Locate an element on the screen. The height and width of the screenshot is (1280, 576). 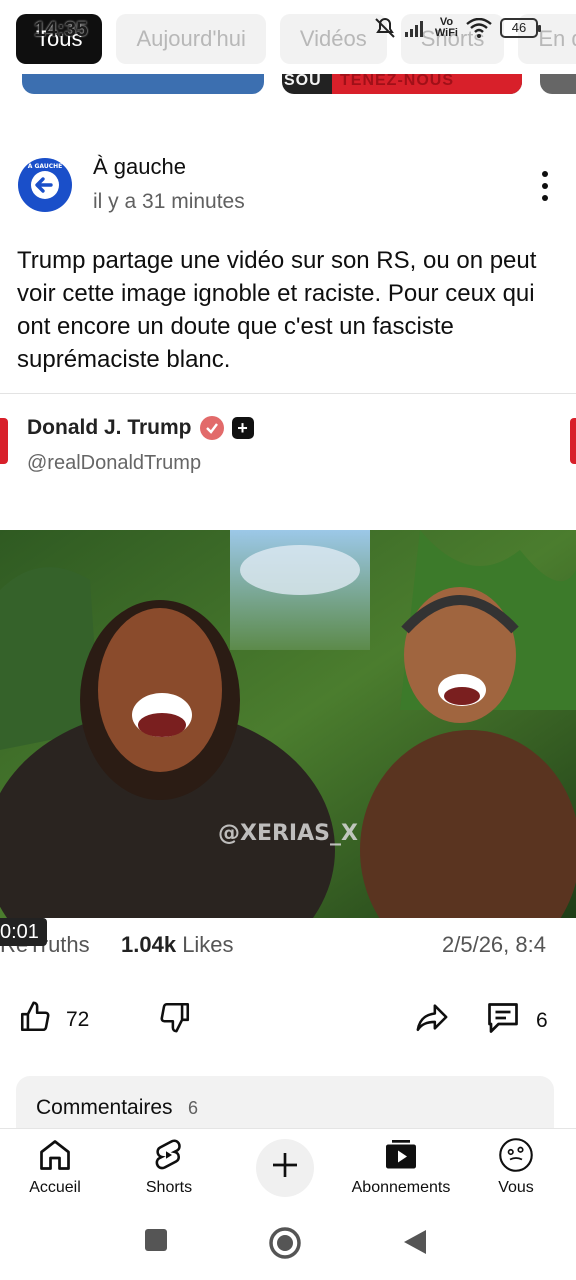
nav-subscriptions: Abonnements is located at coordinates (401, 1167).